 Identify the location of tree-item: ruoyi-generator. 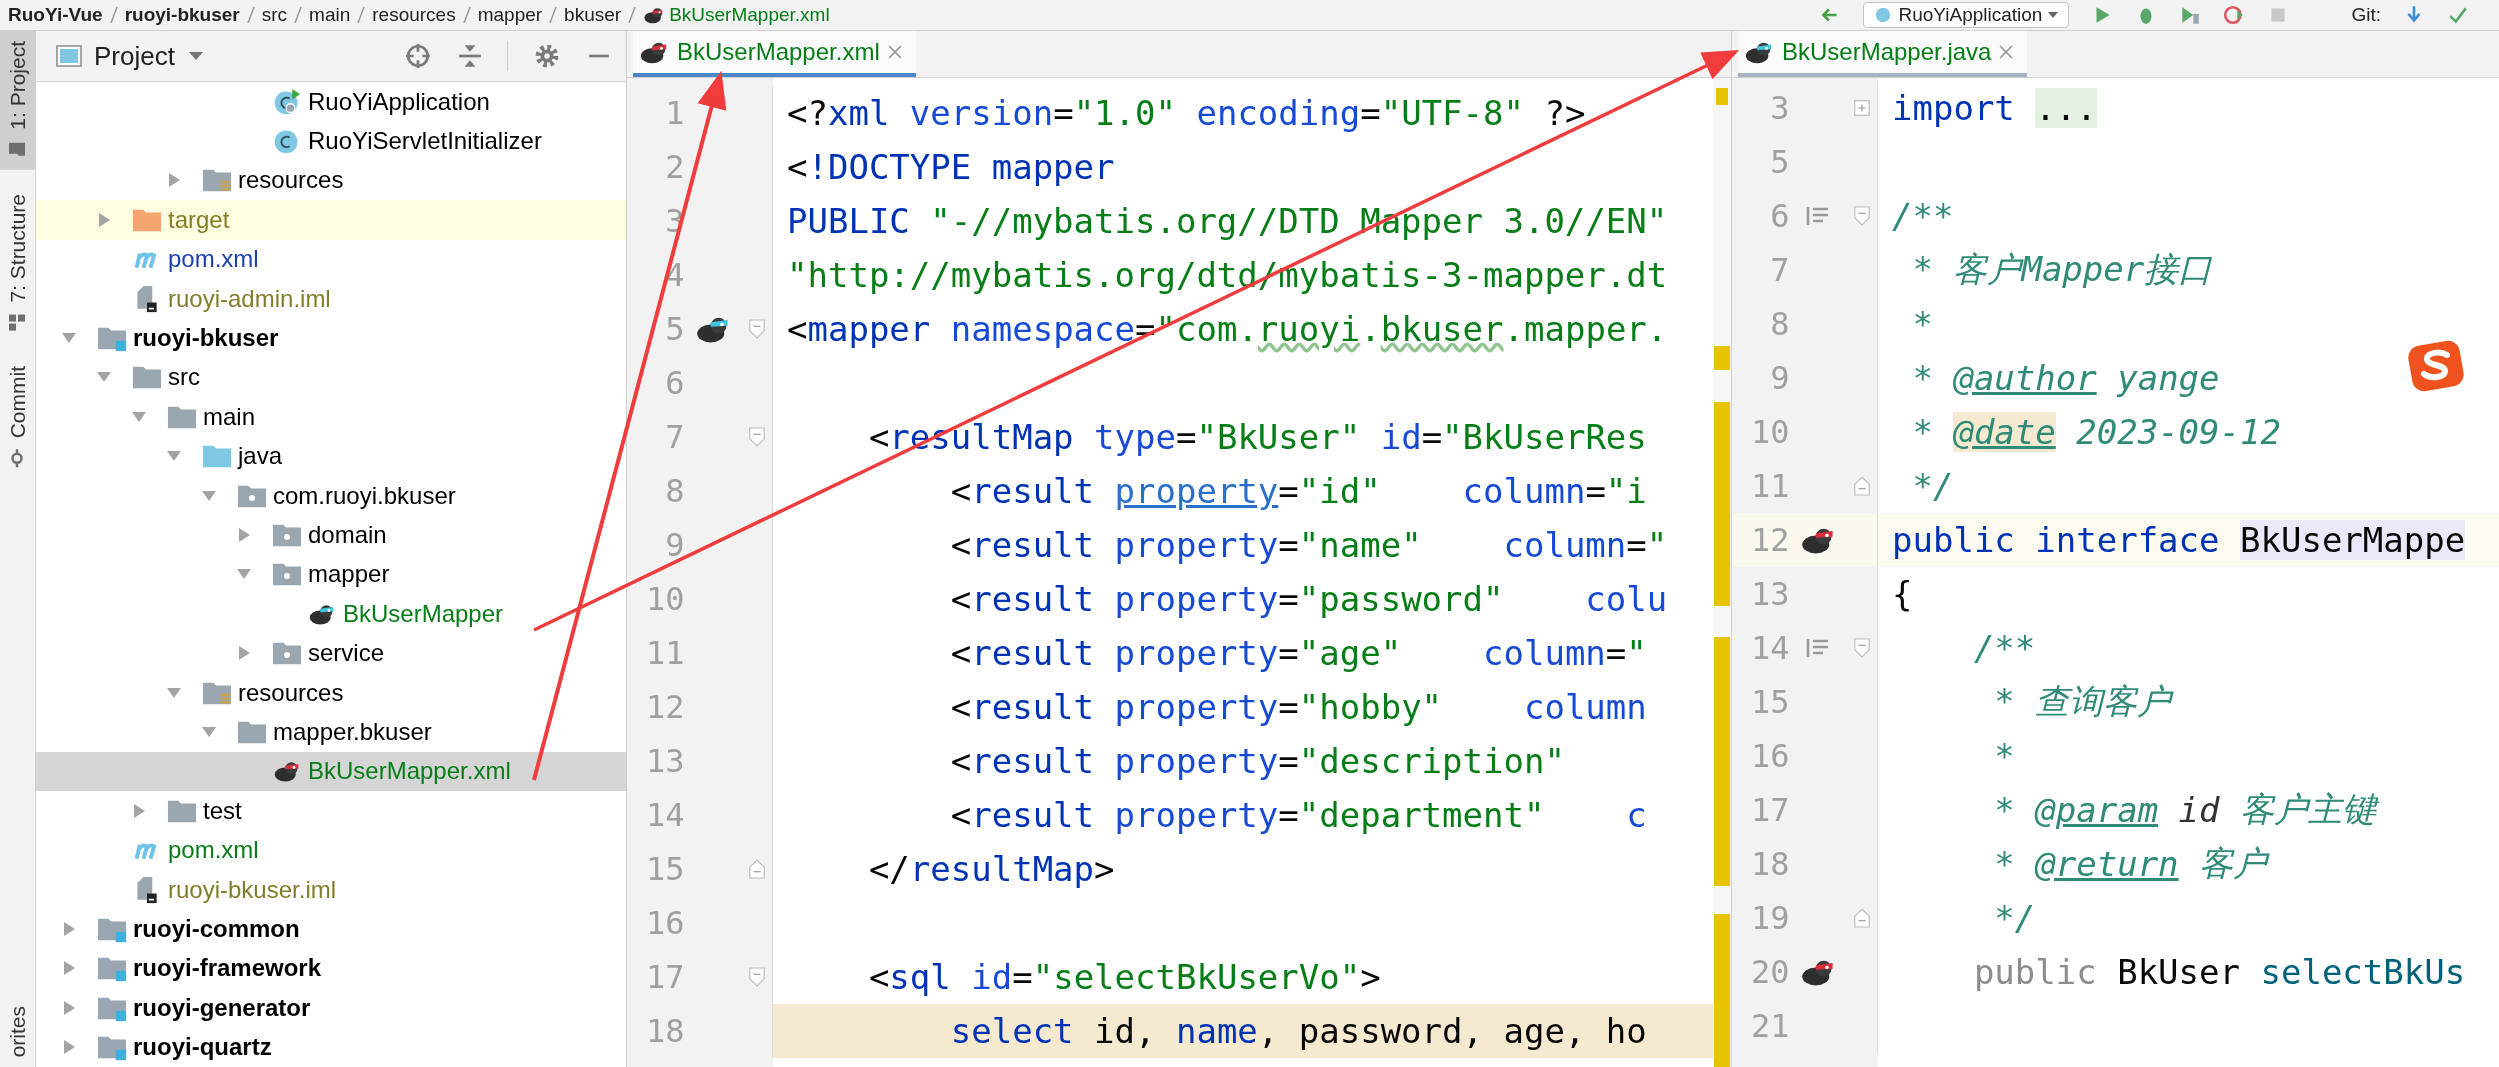
(331, 1008).